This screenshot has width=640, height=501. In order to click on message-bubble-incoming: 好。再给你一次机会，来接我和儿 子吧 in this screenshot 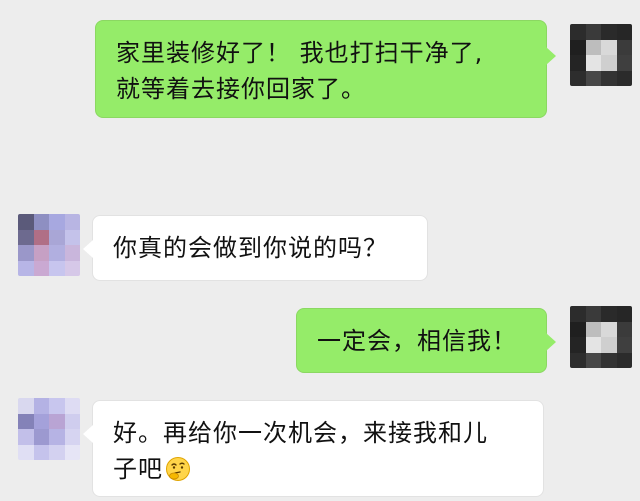, I will do `click(313, 448)`.